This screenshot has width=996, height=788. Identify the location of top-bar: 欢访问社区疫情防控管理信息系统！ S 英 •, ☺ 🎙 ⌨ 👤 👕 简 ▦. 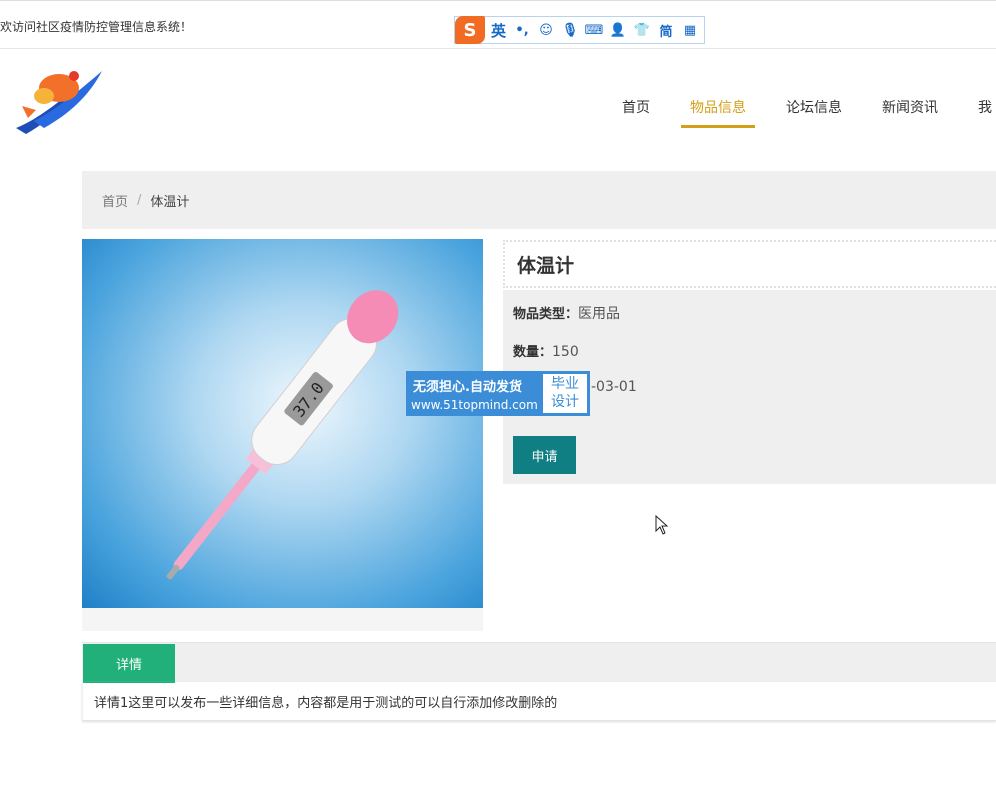
(498, 24).